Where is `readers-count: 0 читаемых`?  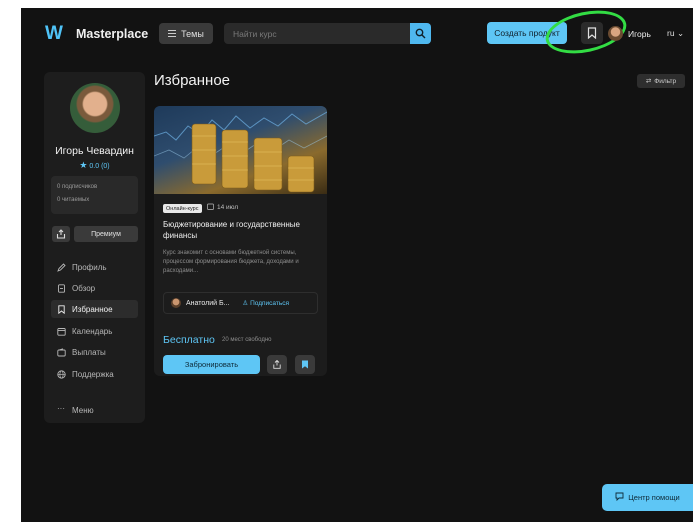
readers-count: 0 читаемых is located at coordinates (73, 200).